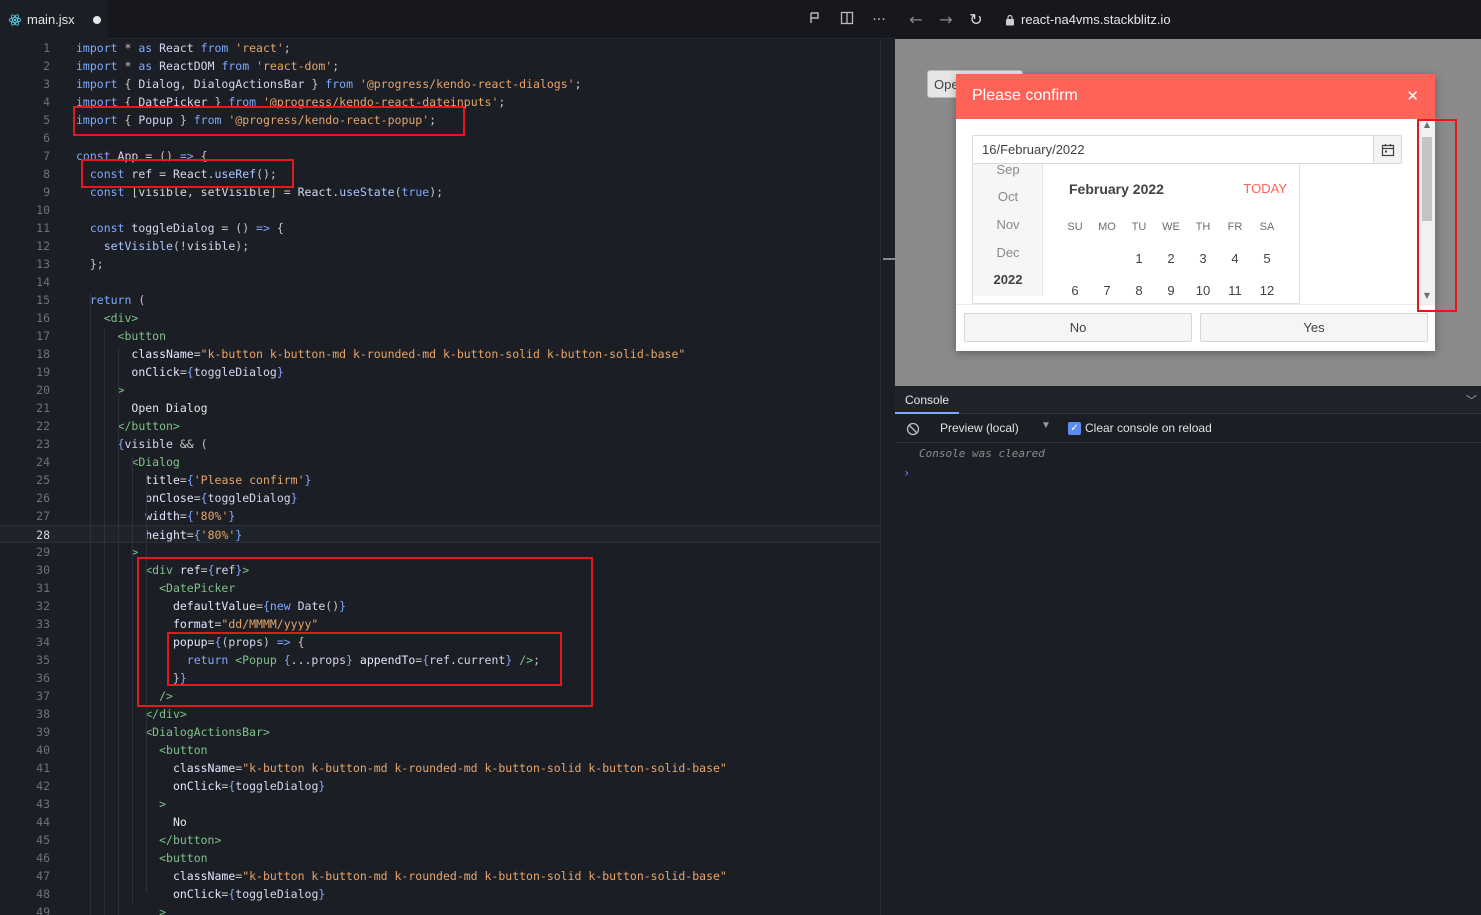  I want to click on code-line: 19 onClick={toggleDialog}, so click(440, 372).